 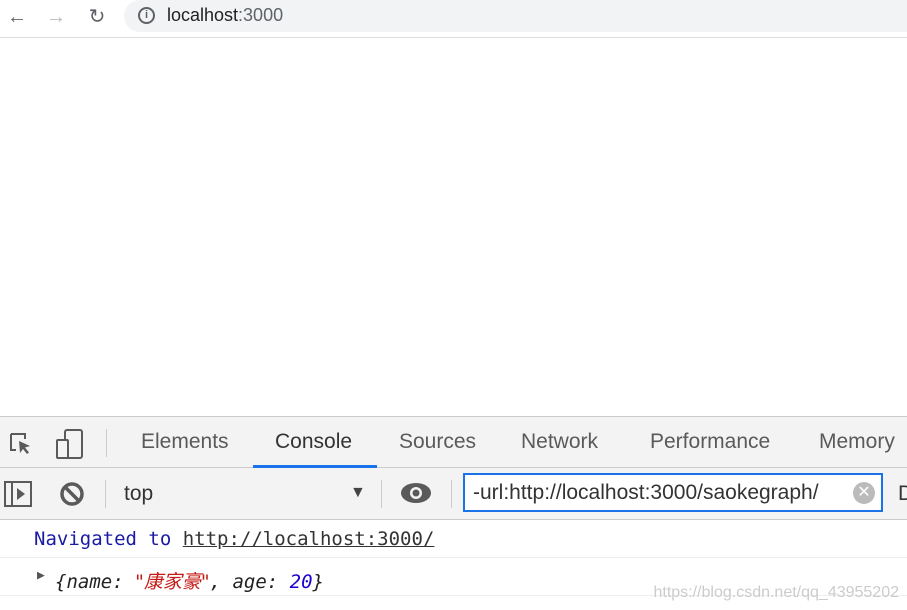 What do you see at coordinates (185, 442) in the screenshot?
I see `tab-elements: Elements` at bounding box center [185, 442].